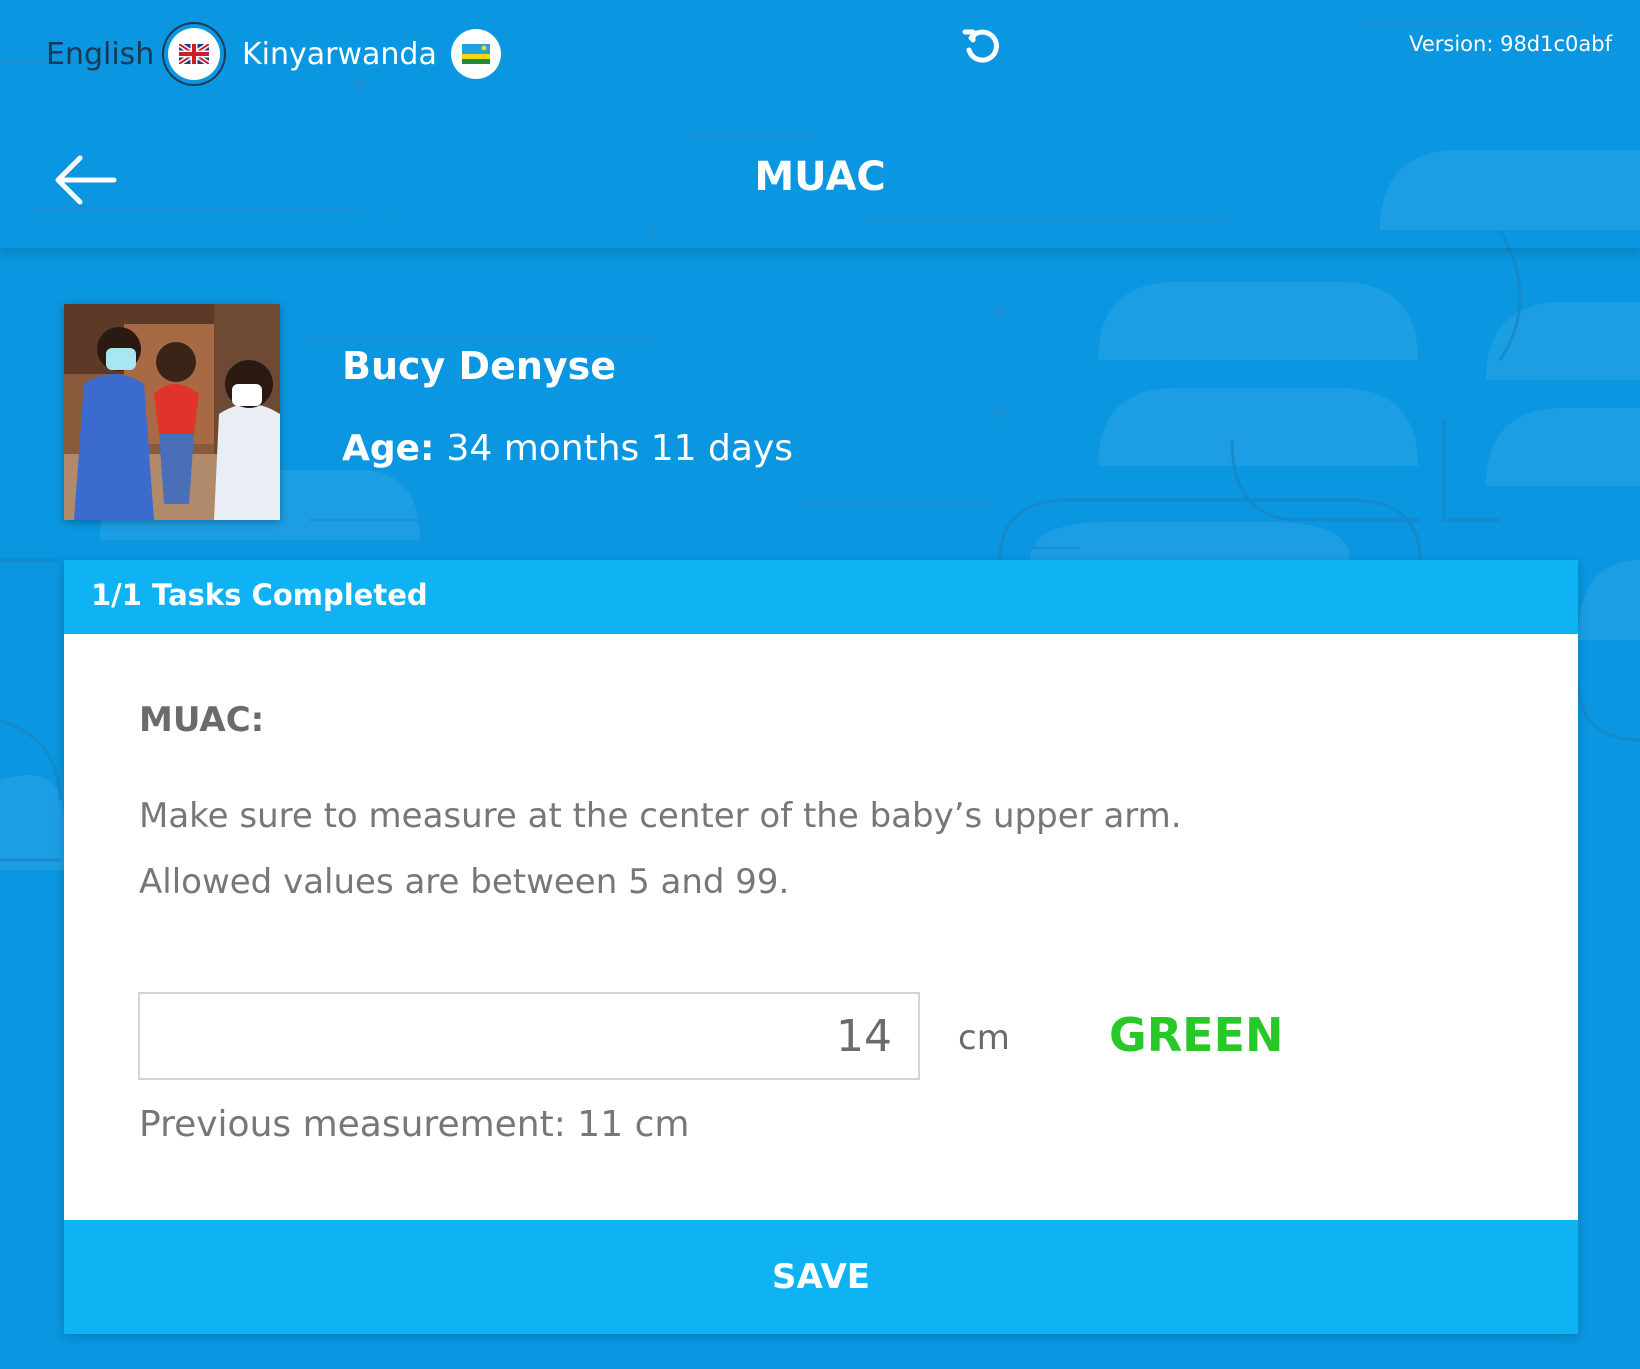 This screenshot has height=1369, width=1640. Describe the element at coordinates (388, 448) in the screenshot. I see `age-label: Age:` at that location.